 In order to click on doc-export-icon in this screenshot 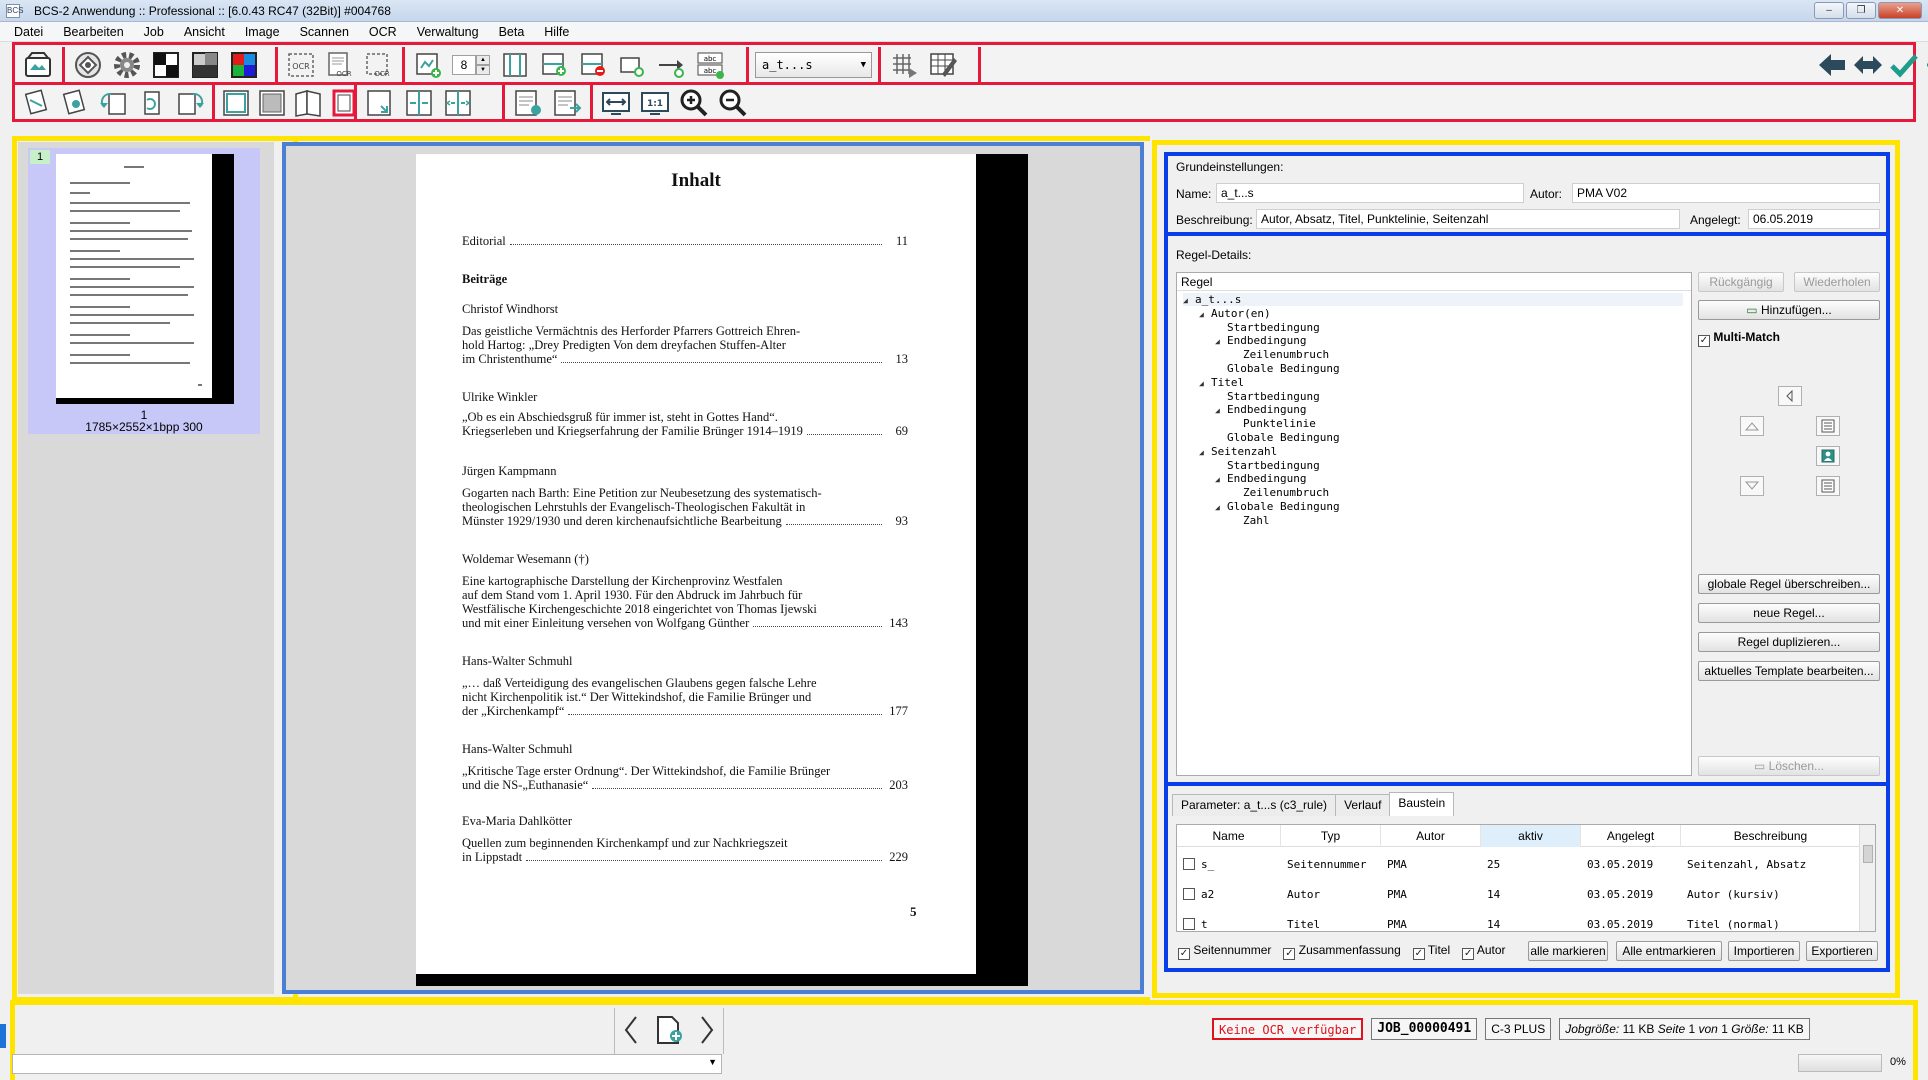, I will do `click(566, 103)`.